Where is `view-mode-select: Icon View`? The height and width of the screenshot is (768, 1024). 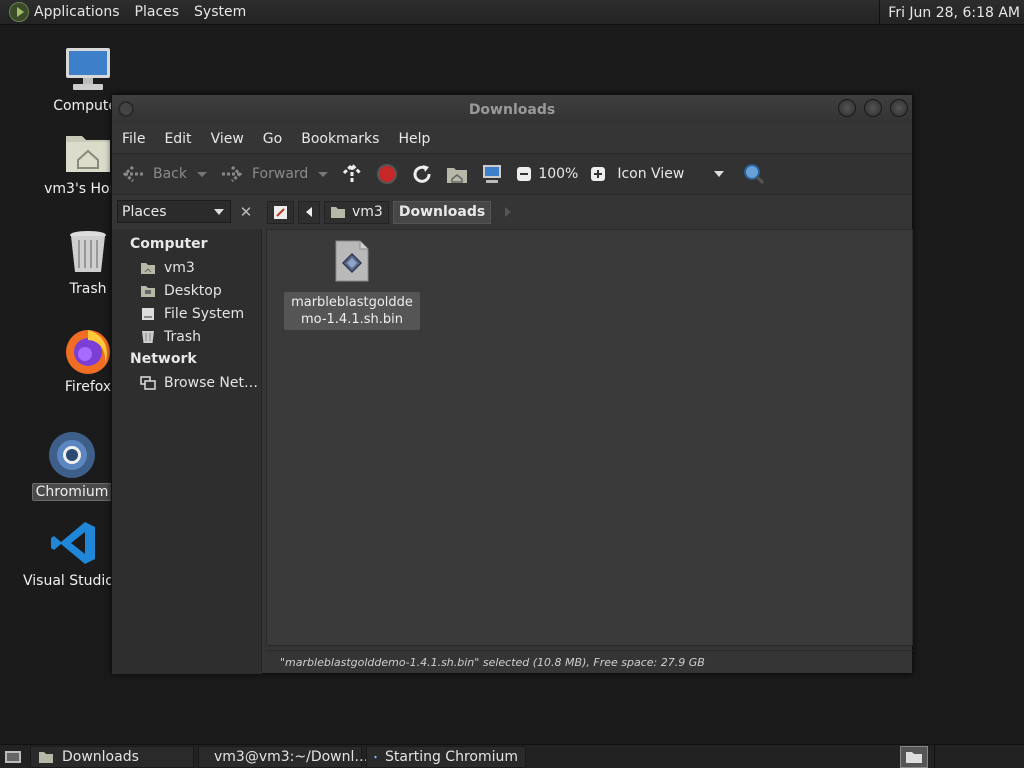
view-mode-select: Icon View is located at coordinates (671, 174).